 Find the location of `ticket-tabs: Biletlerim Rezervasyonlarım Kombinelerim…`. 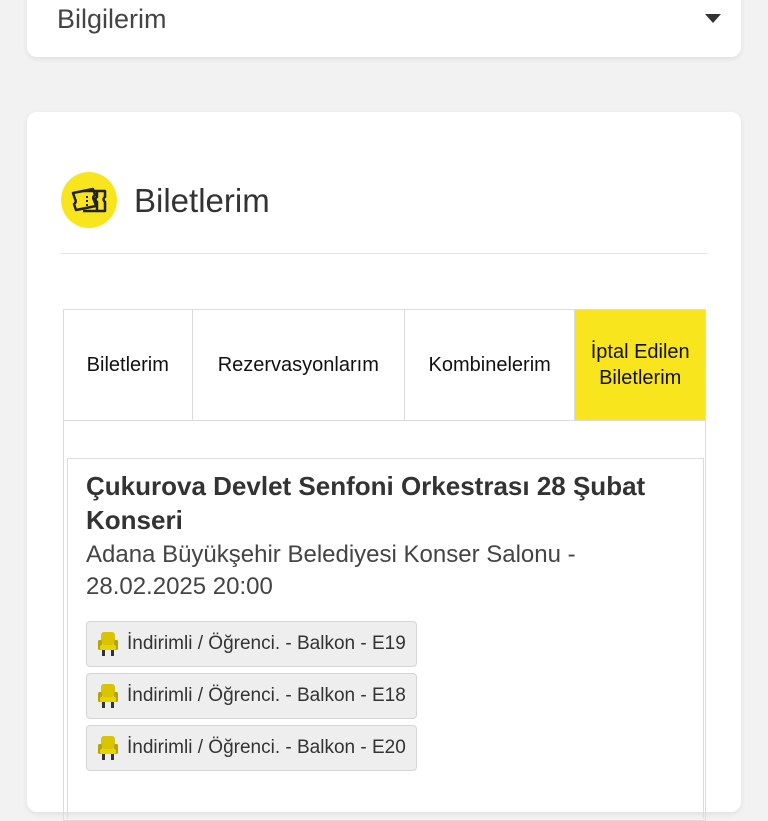

ticket-tabs: Biletlerim Rezervasyonlarım Kombinelerim… is located at coordinates (384, 365).